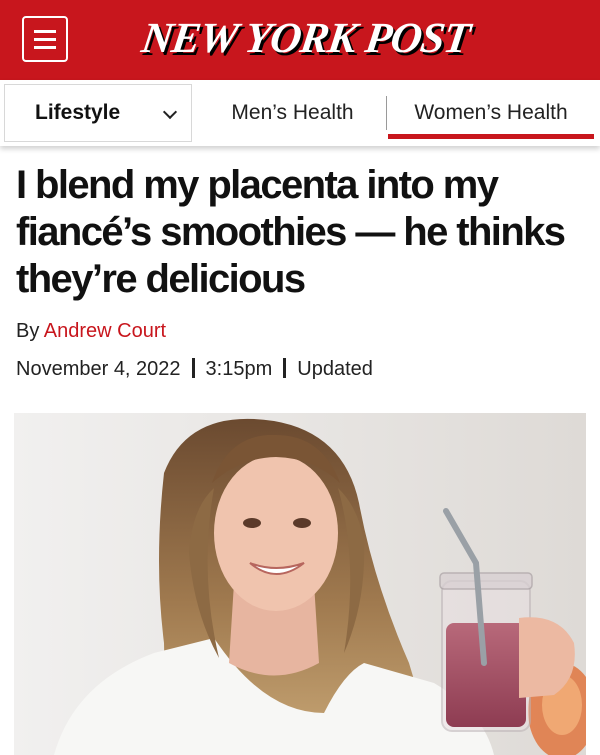 The width and height of the screenshot is (600, 755). What do you see at coordinates (386, 113) in the screenshot?
I see `tab-divider` at bounding box center [386, 113].